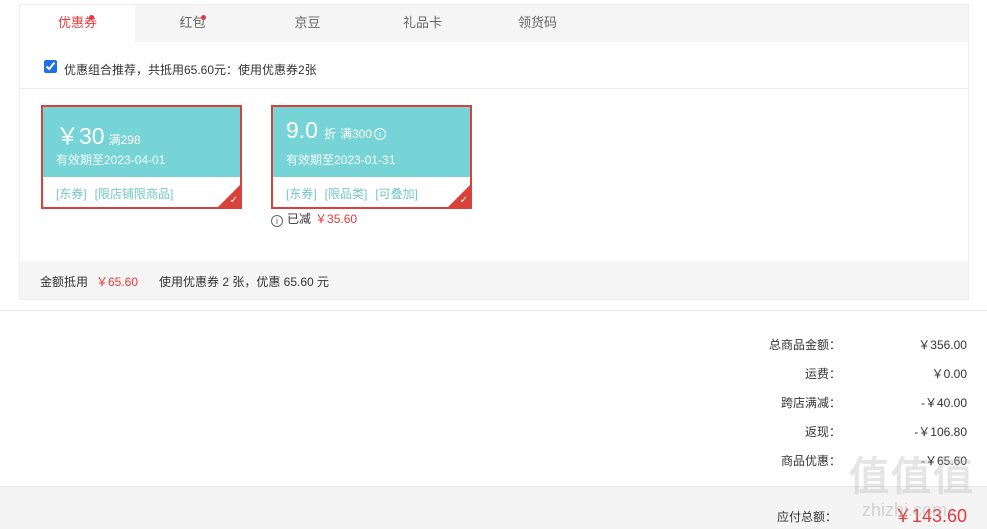 This screenshot has height=529, width=987. I want to click on summary-label: 金额抵用, so click(64, 282).